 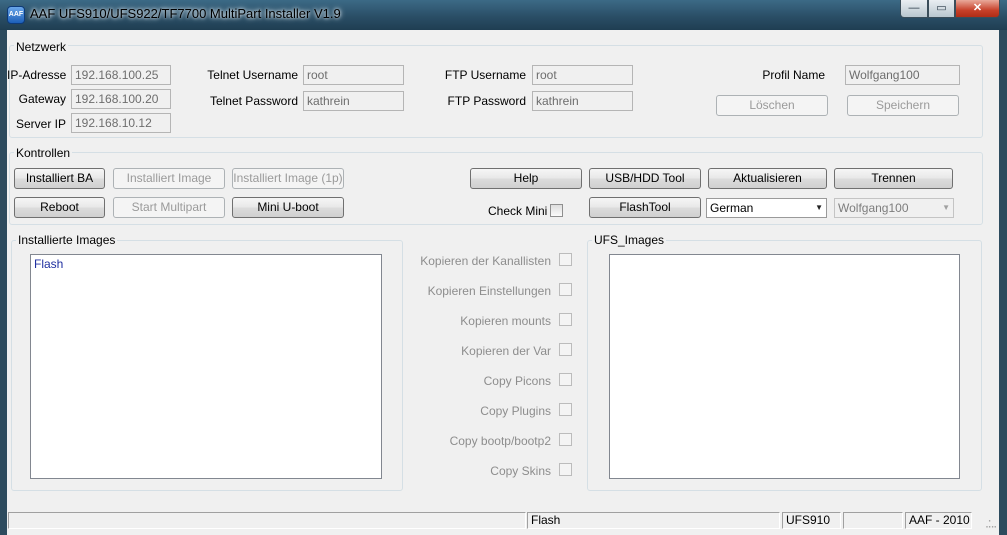 I want to click on check-mini-label: Check Mini, so click(x=518, y=211).